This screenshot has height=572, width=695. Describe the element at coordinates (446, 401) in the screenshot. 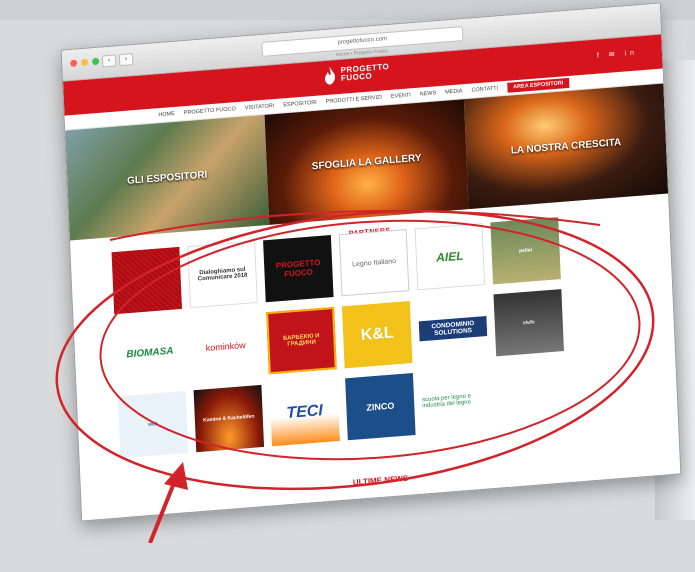

I see `partner-label-17: scuola per legno e industria del legno` at that location.